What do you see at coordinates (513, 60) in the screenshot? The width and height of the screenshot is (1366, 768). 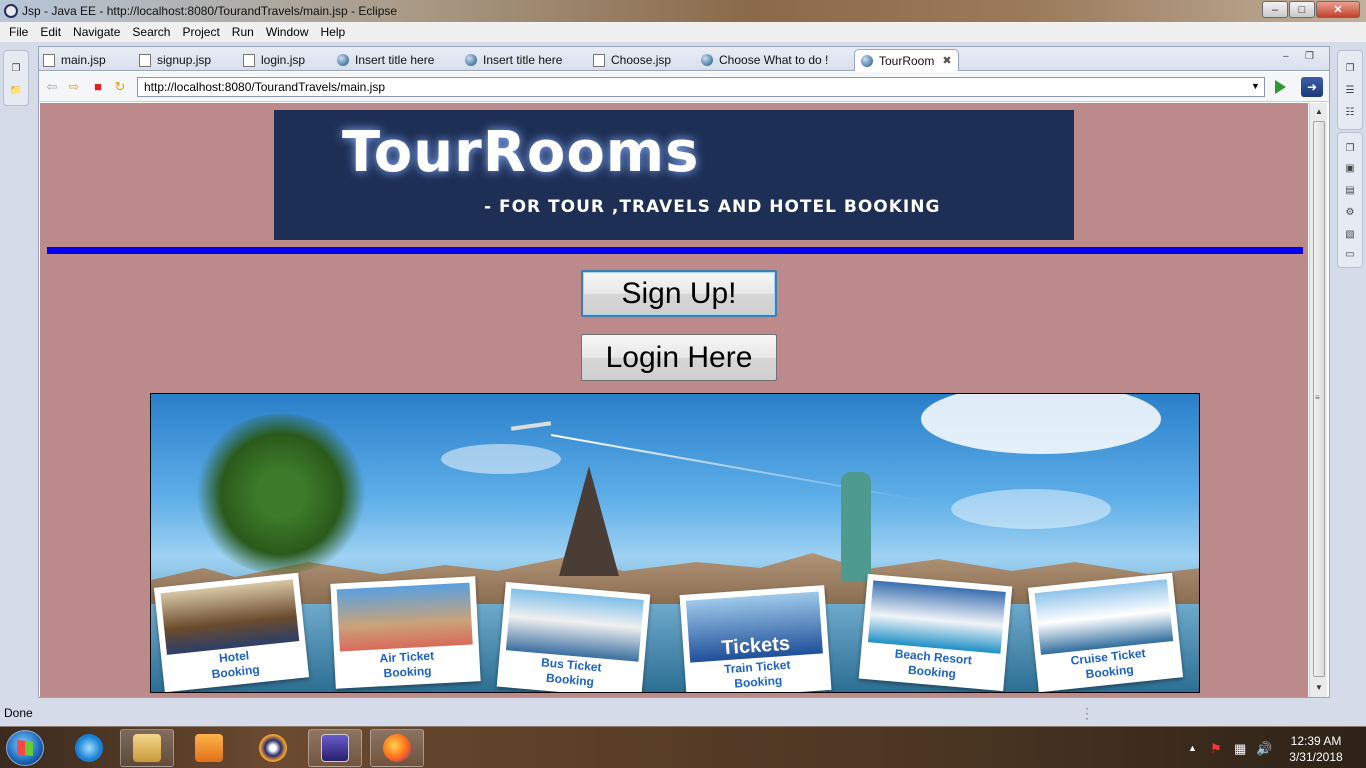 I see `tab-insert-title-2: Insert title here` at bounding box center [513, 60].